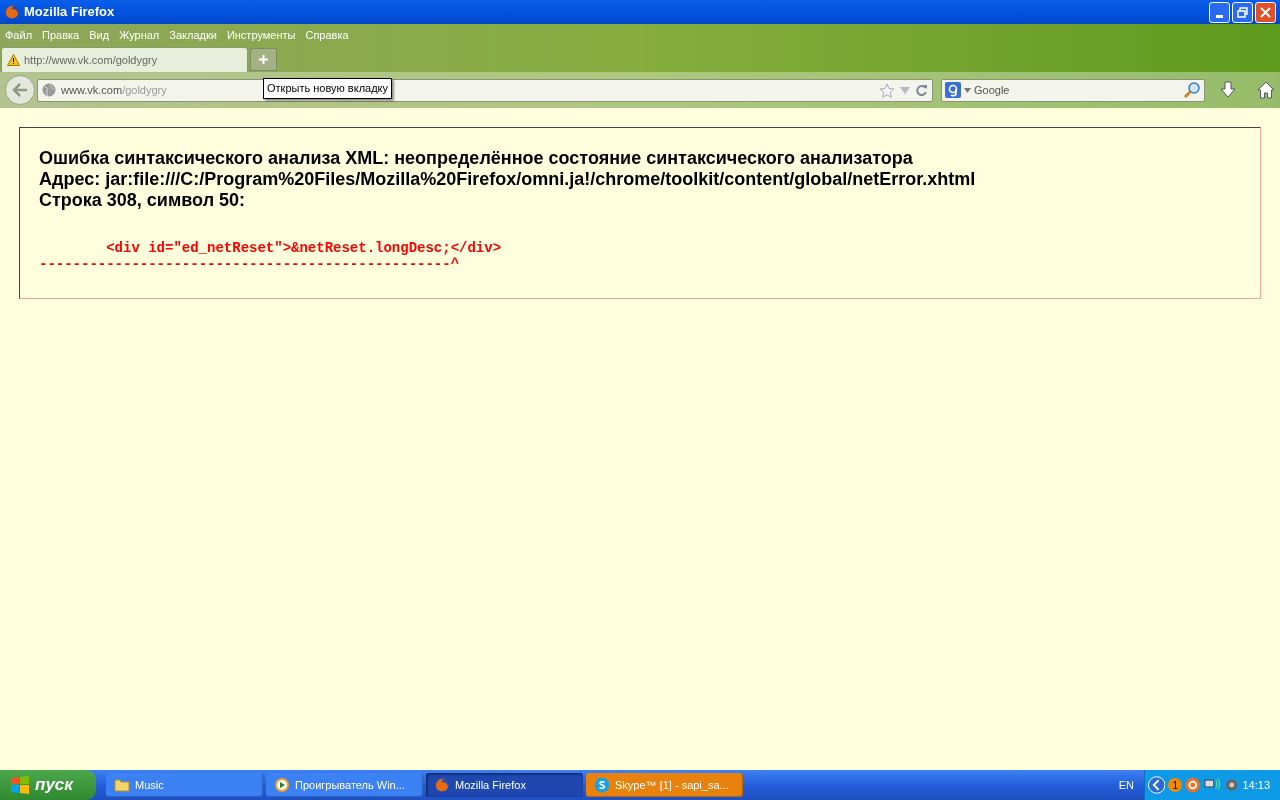  What do you see at coordinates (1192, 90) in the screenshot?
I see `search-icon` at bounding box center [1192, 90].